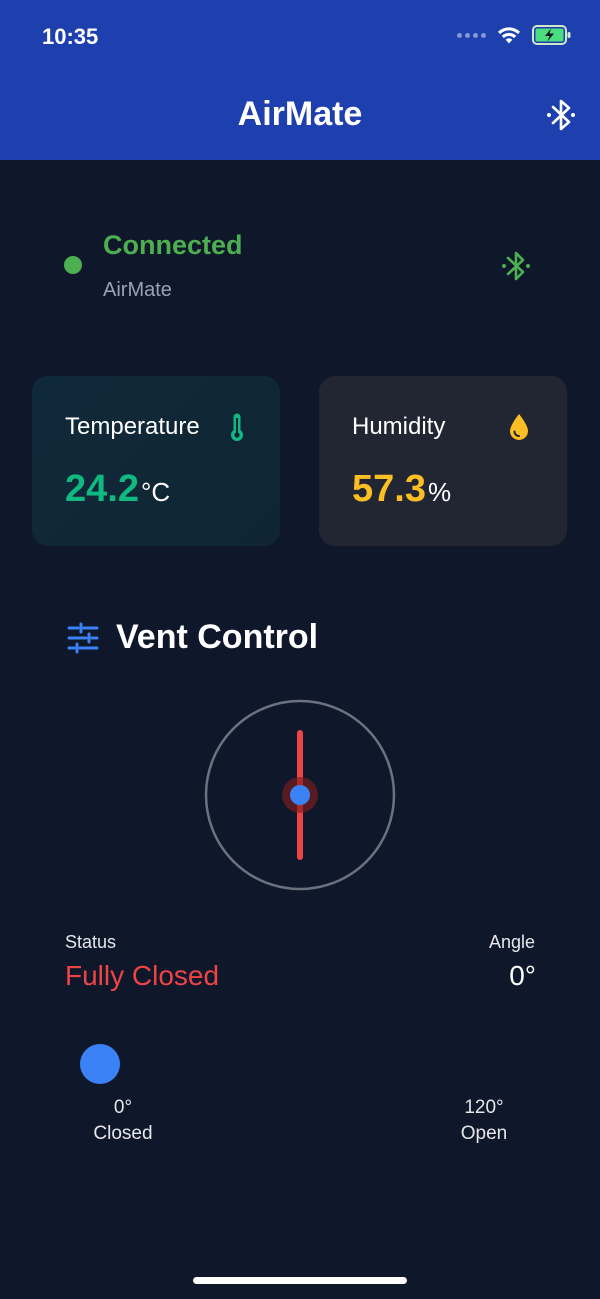  Describe the element at coordinates (91, 942) in the screenshot. I see `vent-status-label: Status` at that location.